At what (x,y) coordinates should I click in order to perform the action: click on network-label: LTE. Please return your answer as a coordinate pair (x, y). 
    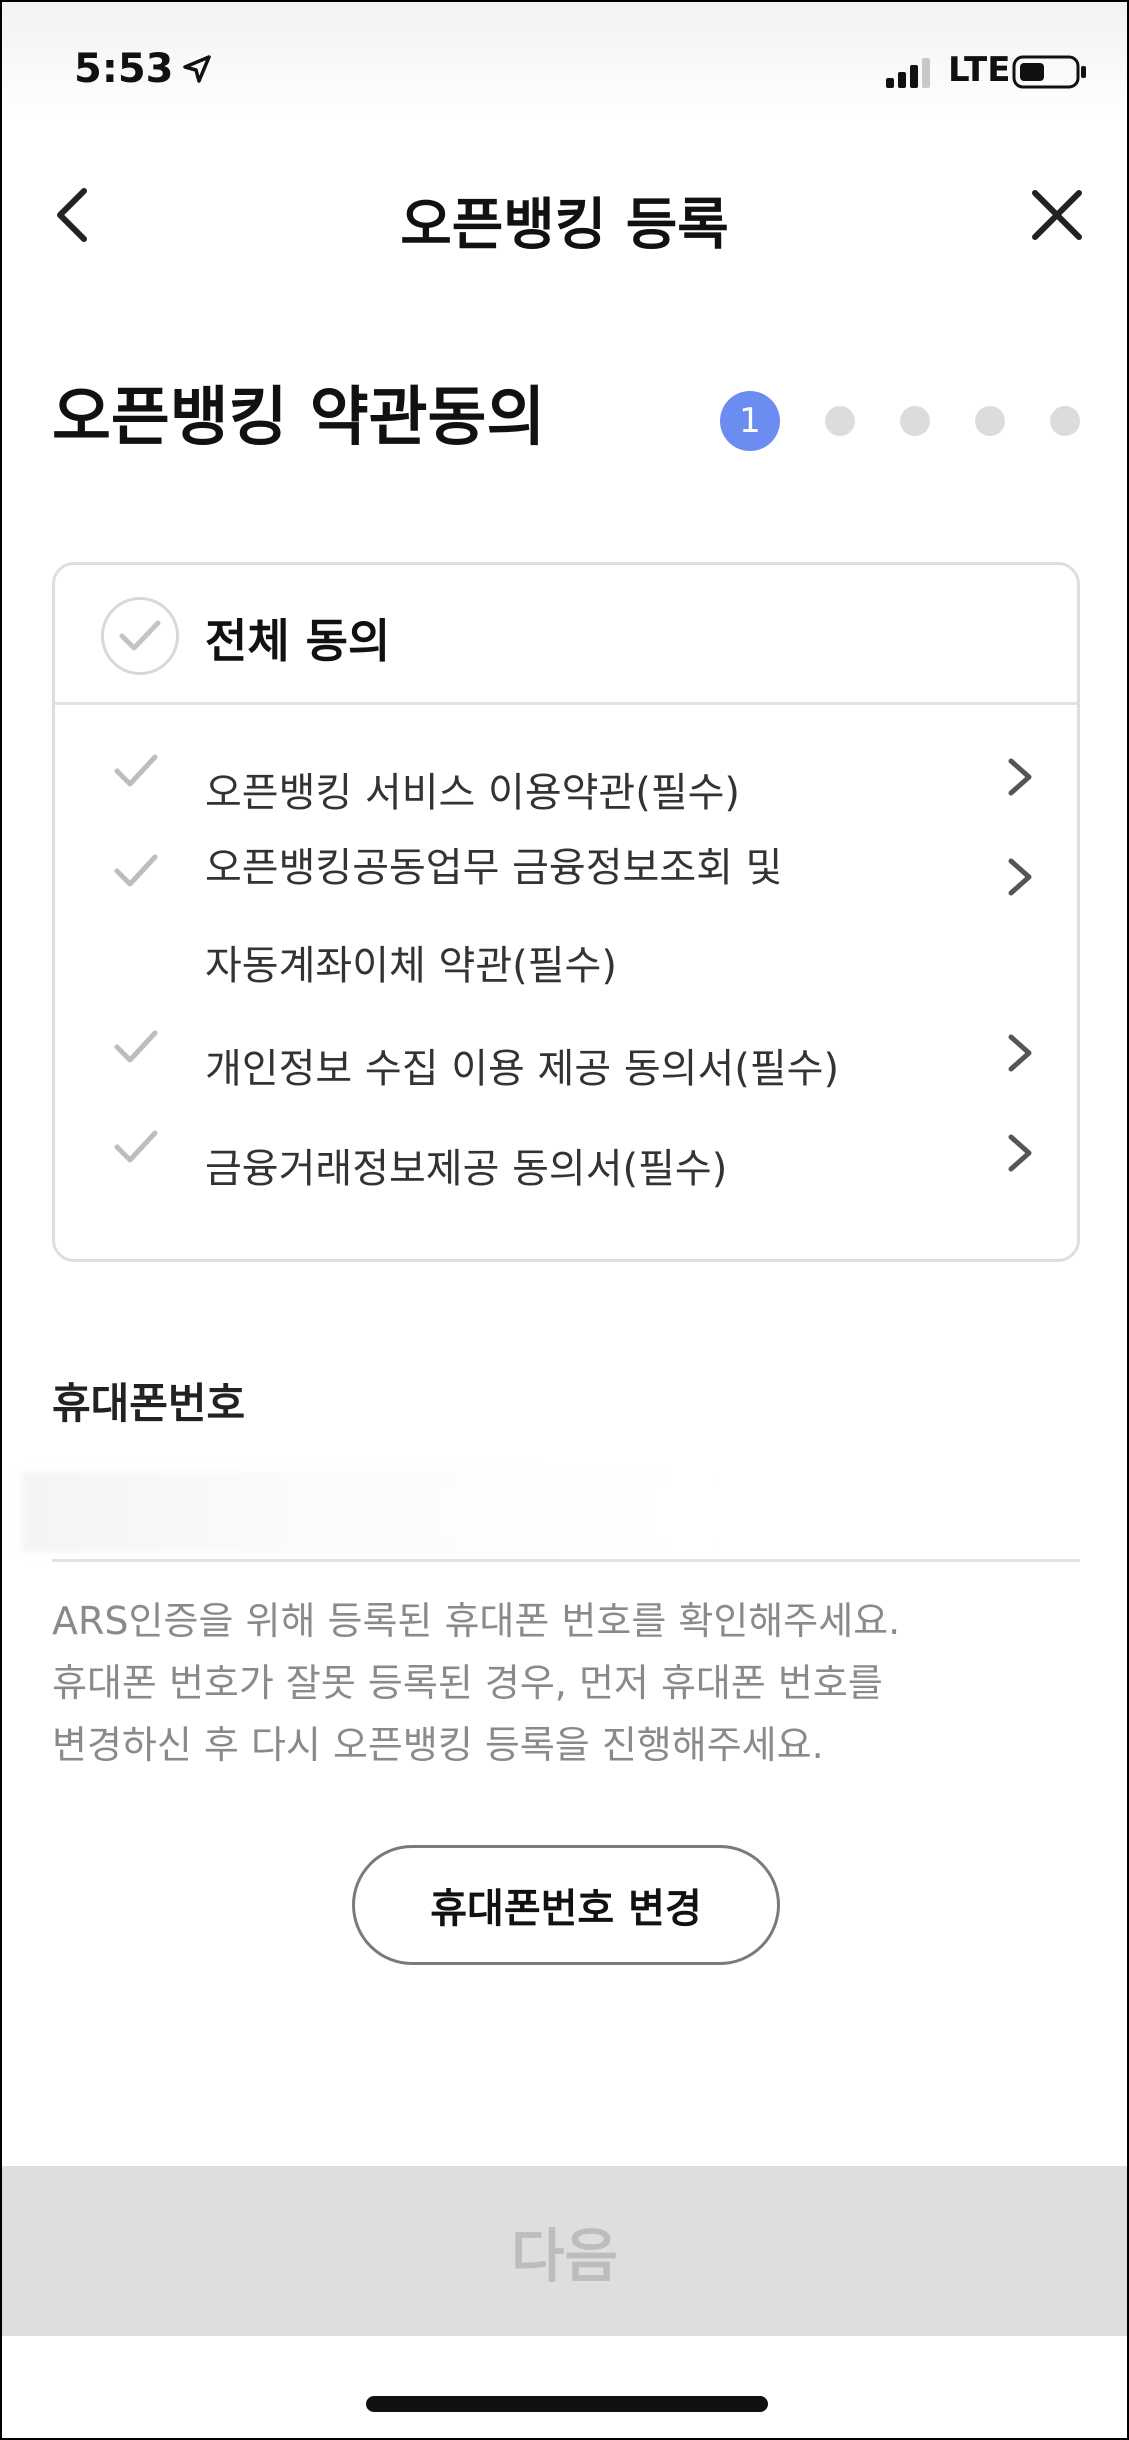
    Looking at the image, I should click on (979, 70).